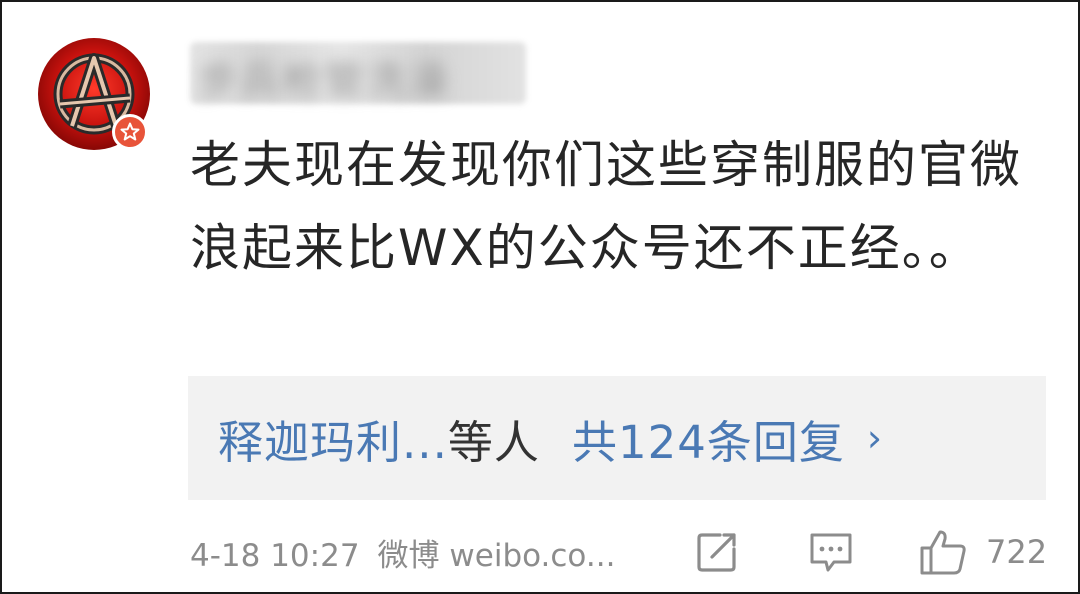 The height and width of the screenshot is (594, 1080). What do you see at coordinates (324, 77) in the screenshot?
I see `username: 步兵枪管洗澡` at bounding box center [324, 77].